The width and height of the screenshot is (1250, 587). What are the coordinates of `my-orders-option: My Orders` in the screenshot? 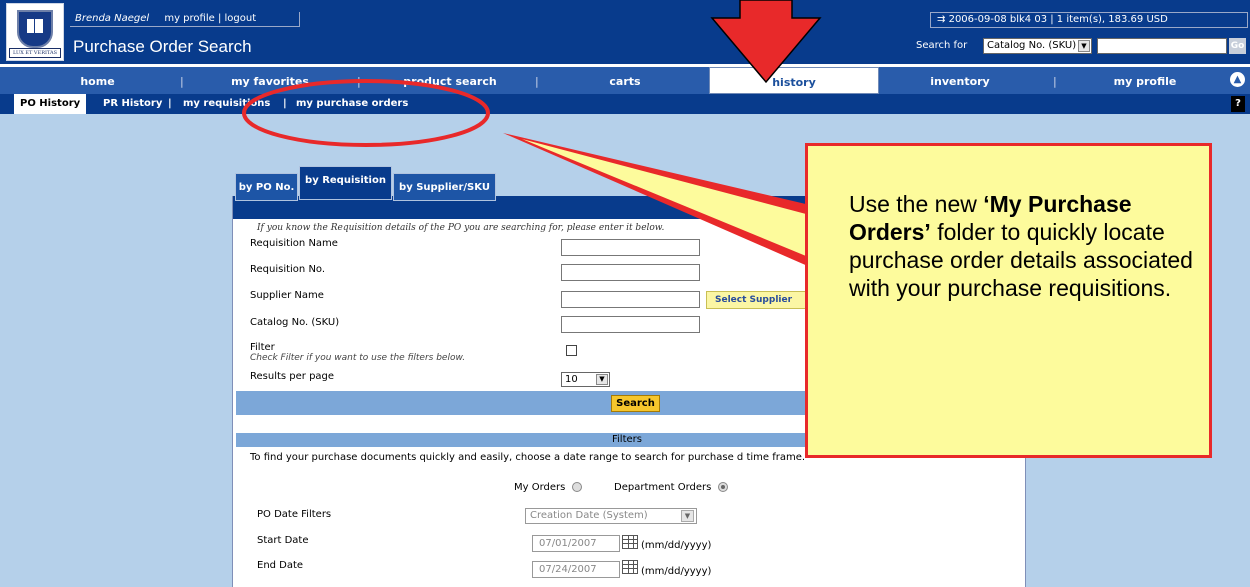 It's located at (548, 487).